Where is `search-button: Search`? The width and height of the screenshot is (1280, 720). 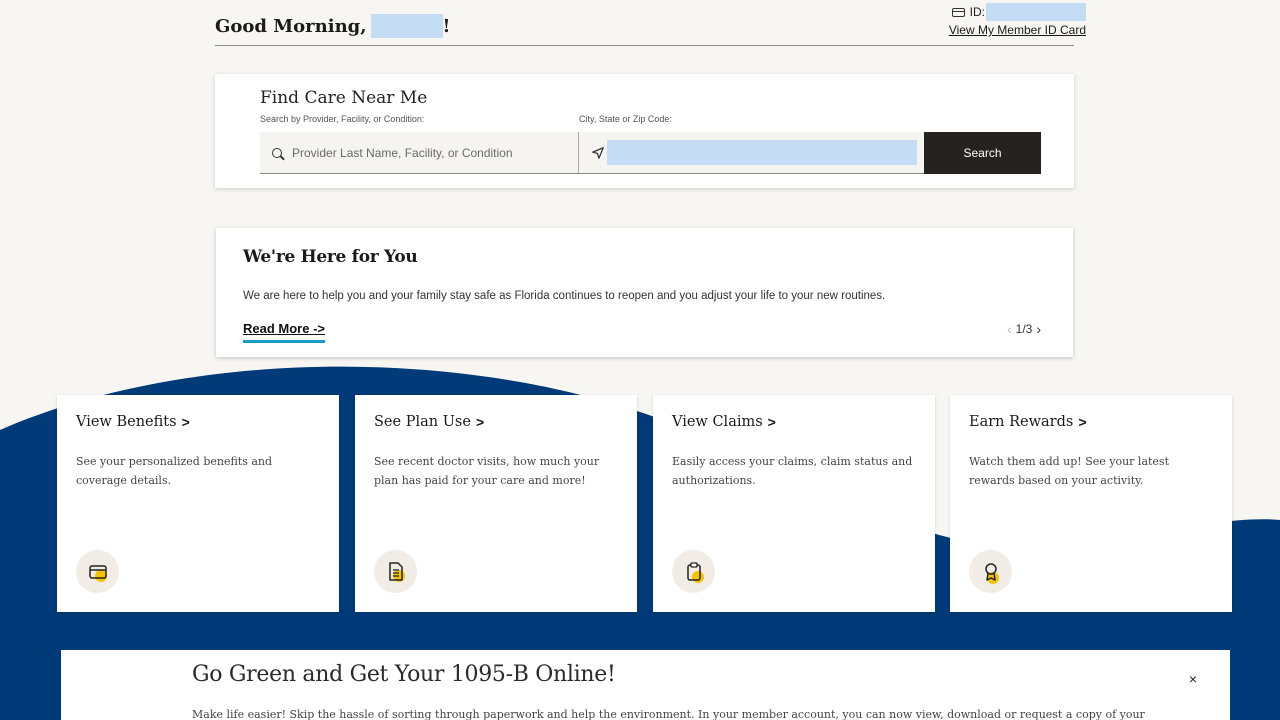
search-button: Search is located at coordinates (982, 153).